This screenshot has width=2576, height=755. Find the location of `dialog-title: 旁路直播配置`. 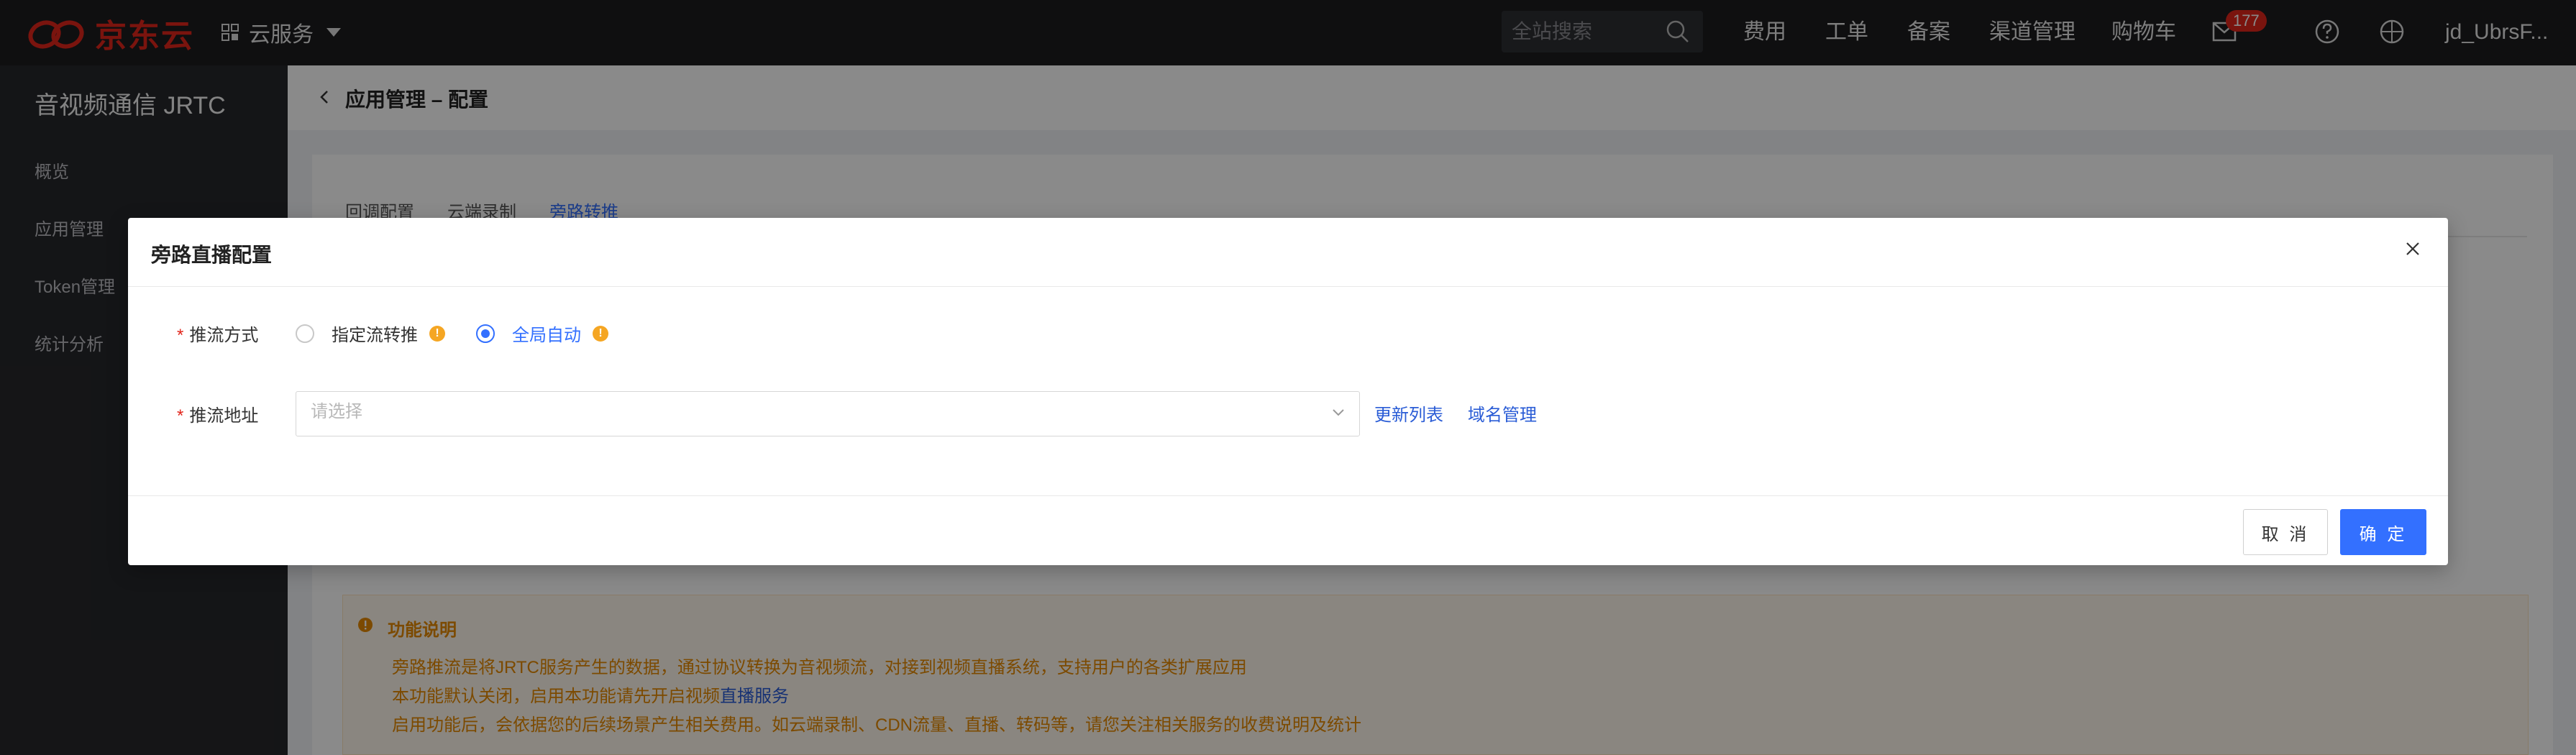

dialog-title: 旁路直播配置 is located at coordinates (212, 255).